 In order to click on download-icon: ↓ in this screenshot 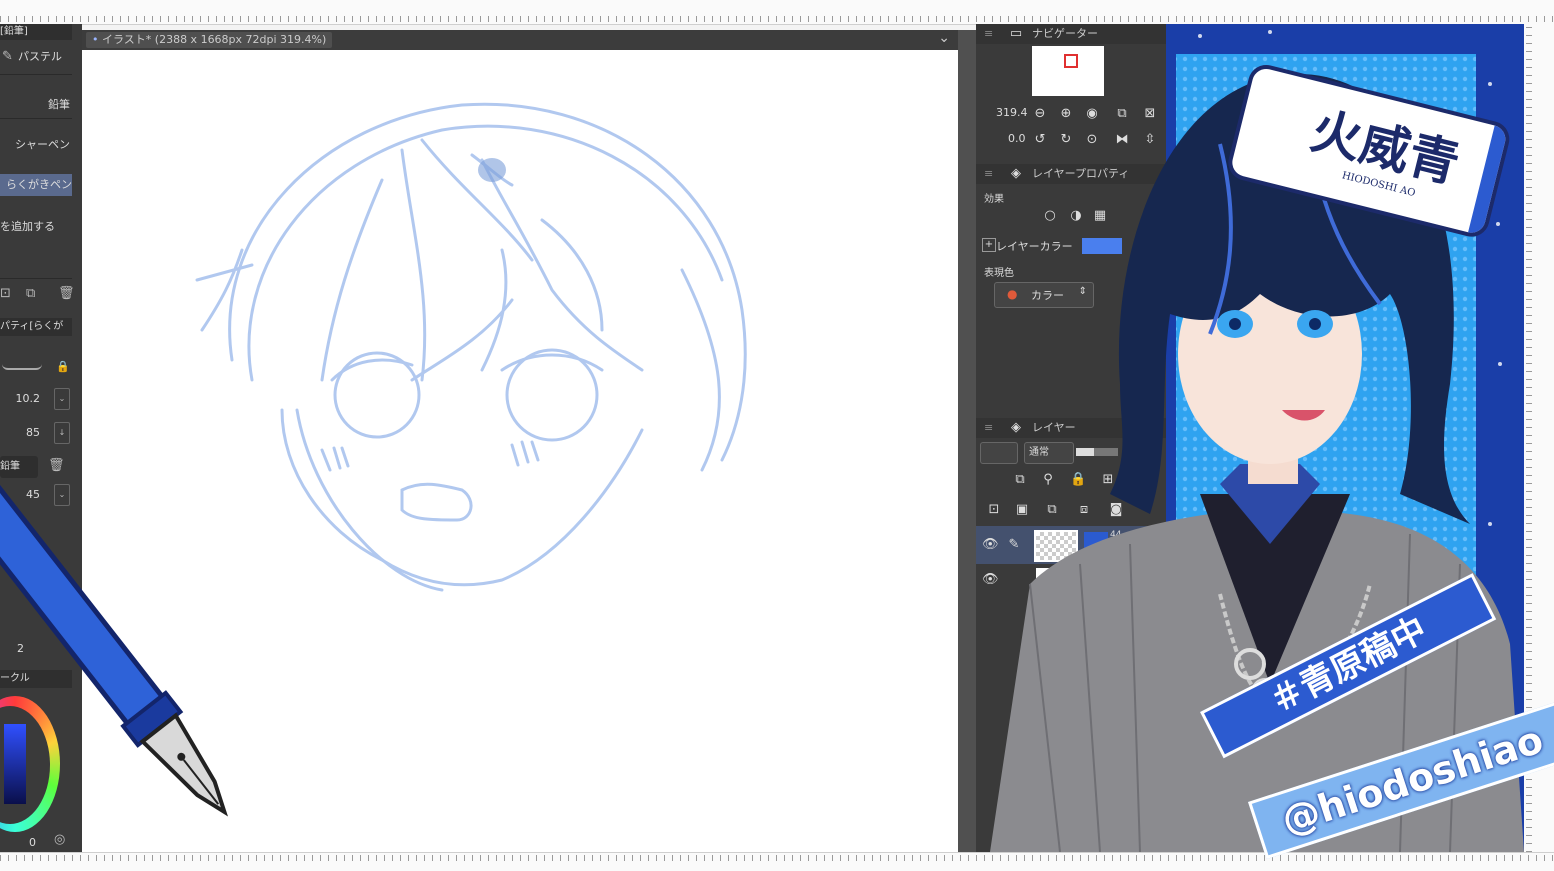, I will do `click(62, 433)`.